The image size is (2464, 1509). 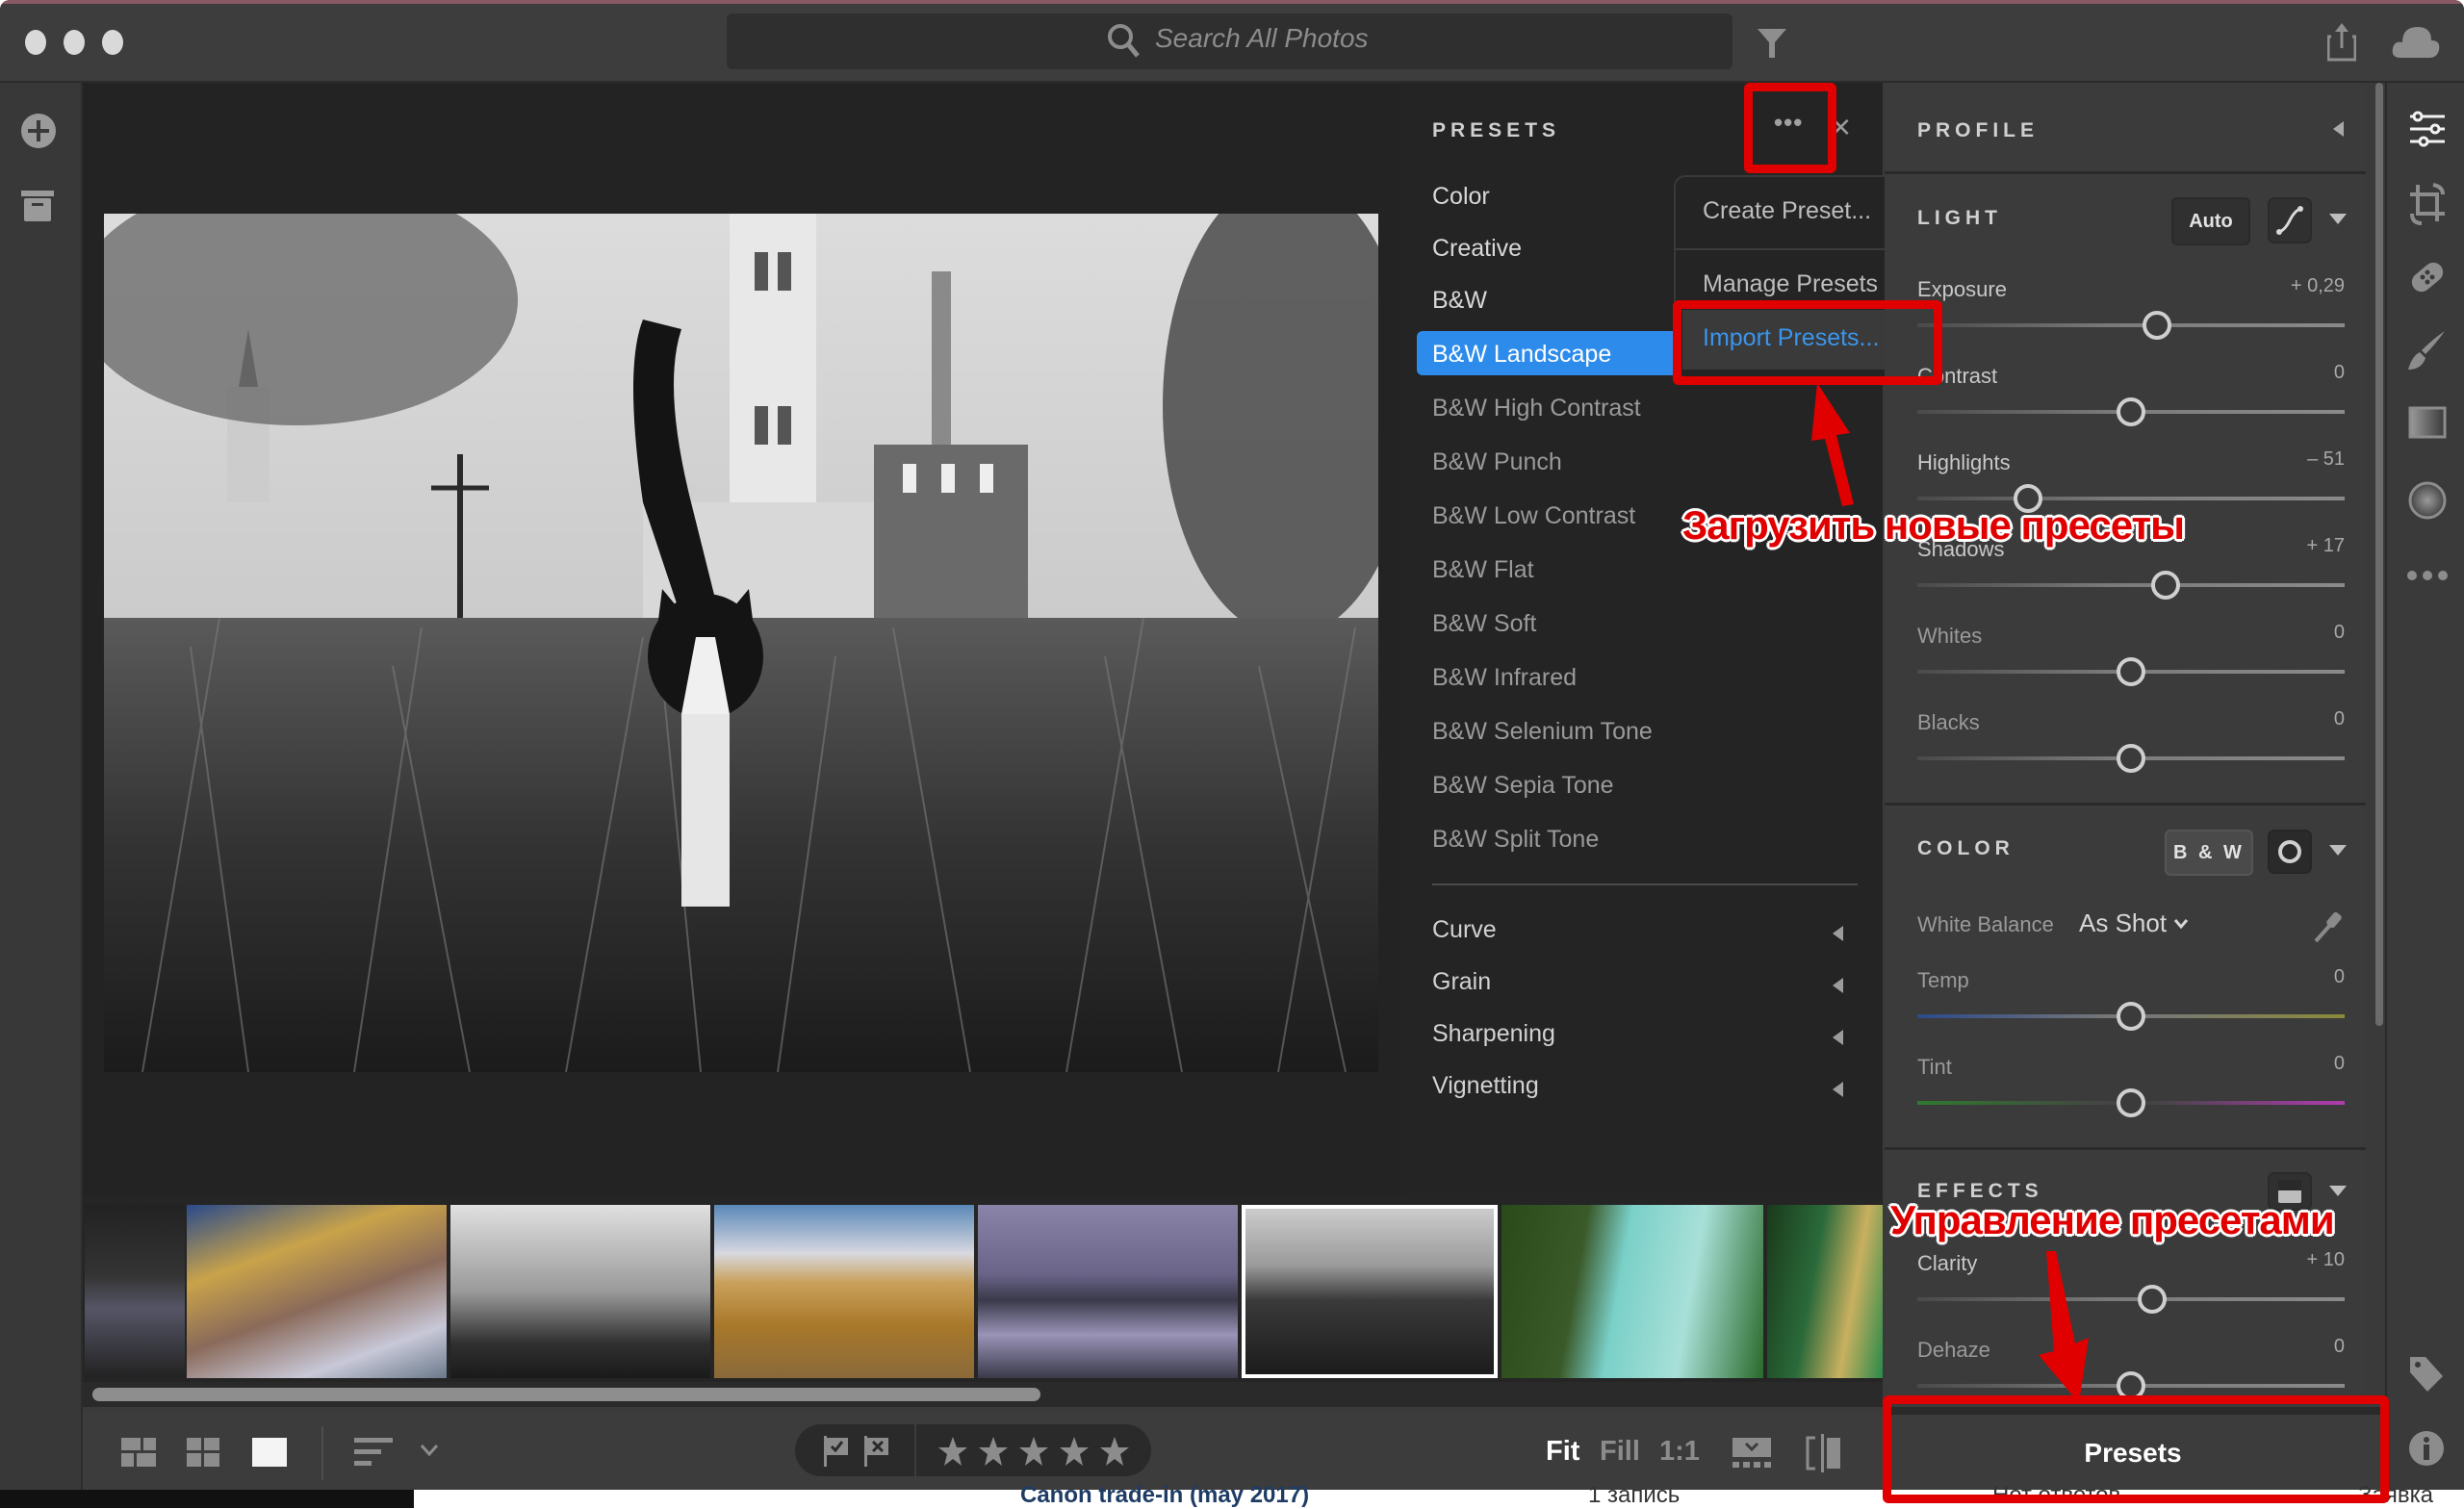 I want to click on preset-item: B&W Sepia Tone, so click(x=1523, y=786).